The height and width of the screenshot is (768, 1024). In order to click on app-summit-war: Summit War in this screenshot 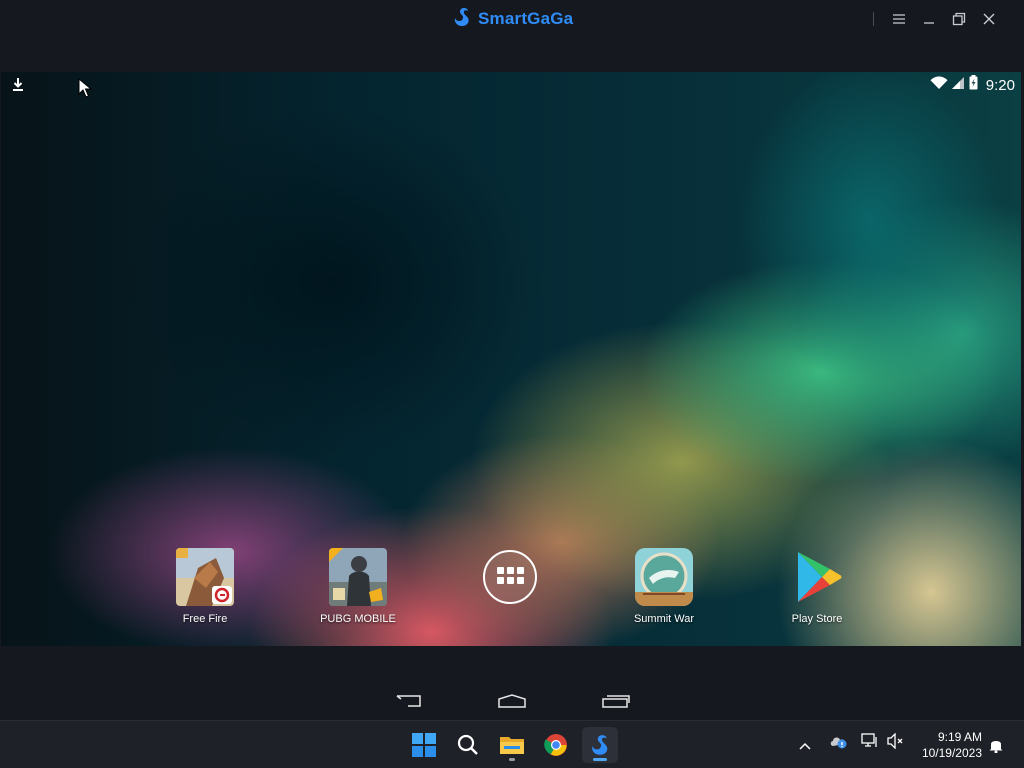, I will do `click(664, 586)`.